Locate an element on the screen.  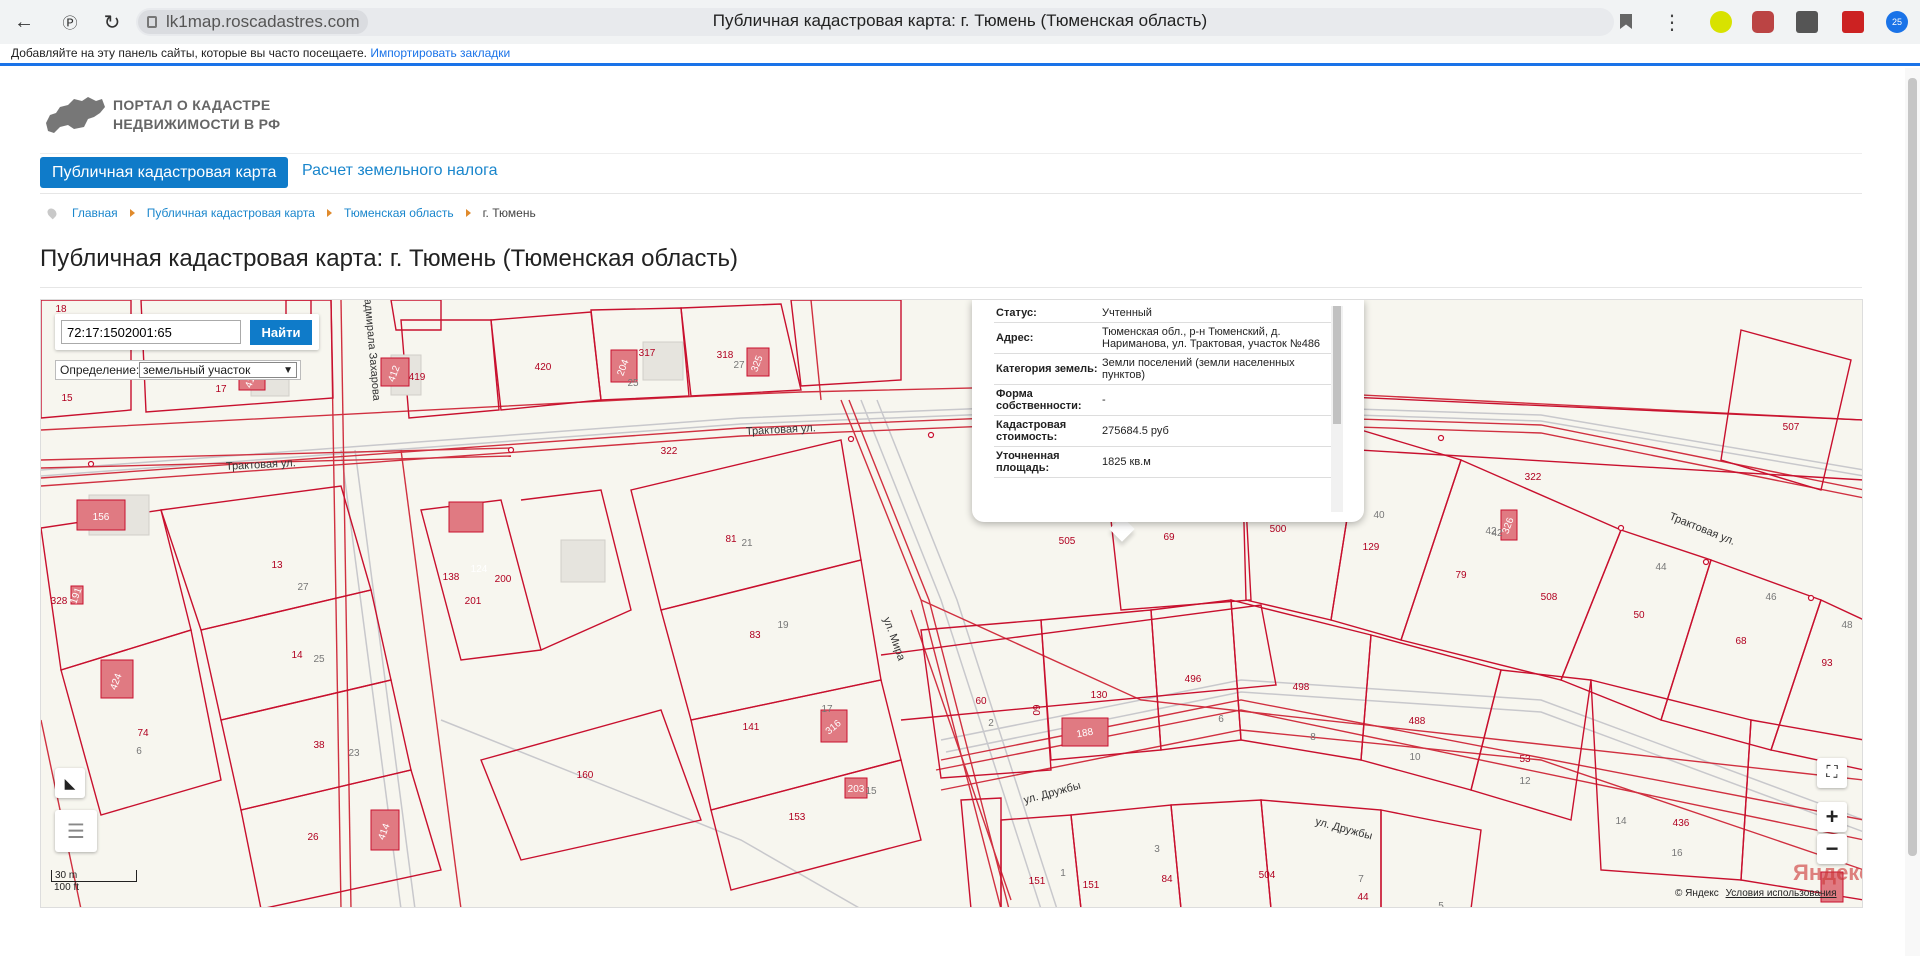
chevron-down-icon: ▼ is located at coordinates (288, 370).